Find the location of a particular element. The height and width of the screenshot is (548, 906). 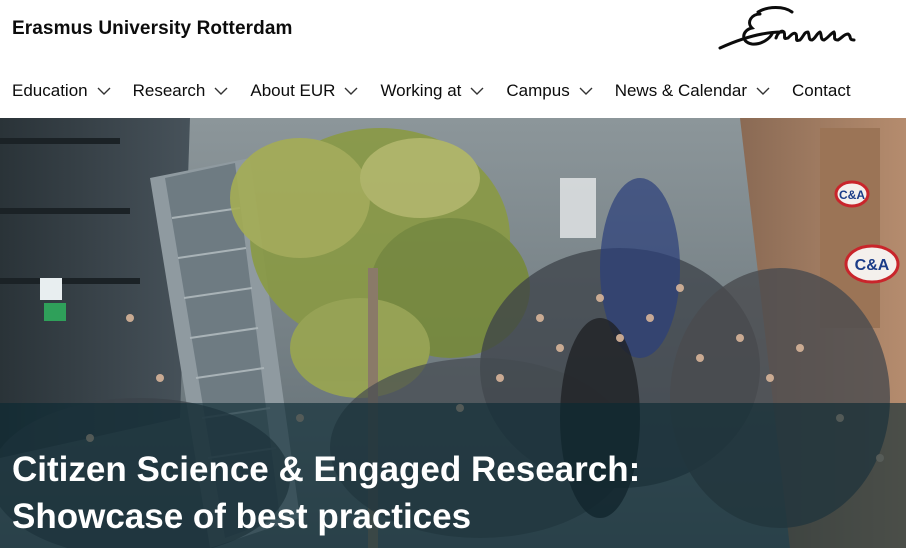

nav-item-label: Campus is located at coordinates (538, 90).